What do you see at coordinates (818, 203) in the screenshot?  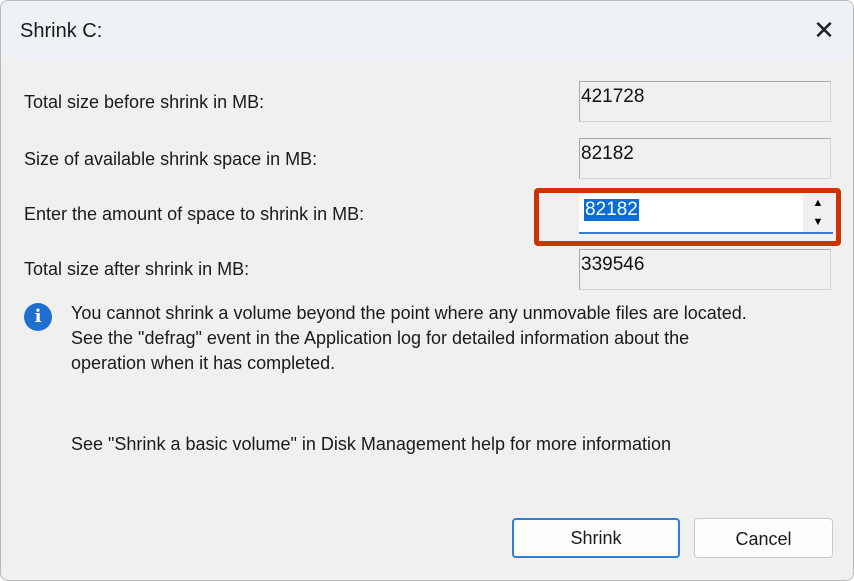 I see `spin-up-icon: ▲` at bounding box center [818, 203].